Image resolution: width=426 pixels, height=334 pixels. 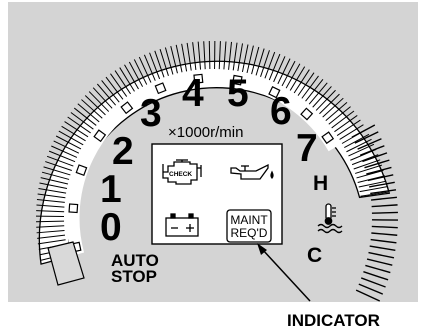 What do you see at coordinates (111, 227) in the screenshot?
I see `rpm-number-0: 0` at bounding box center [111, 227].